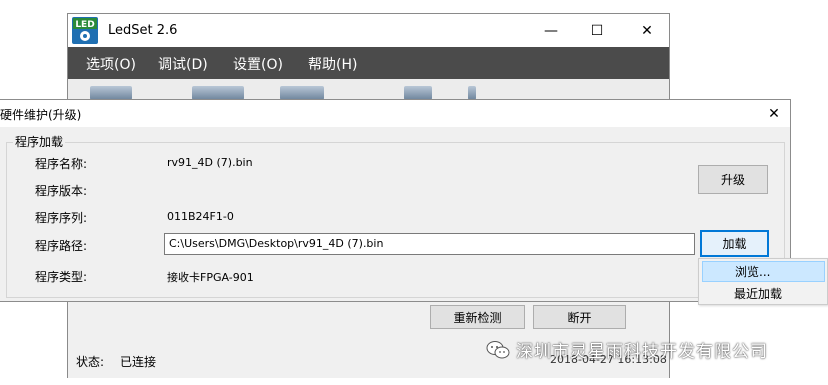 This screenshot has height=385, width=828. I want to click on watermark: 深圳市灵星雨科技开发有限公司, so click(627, 349).